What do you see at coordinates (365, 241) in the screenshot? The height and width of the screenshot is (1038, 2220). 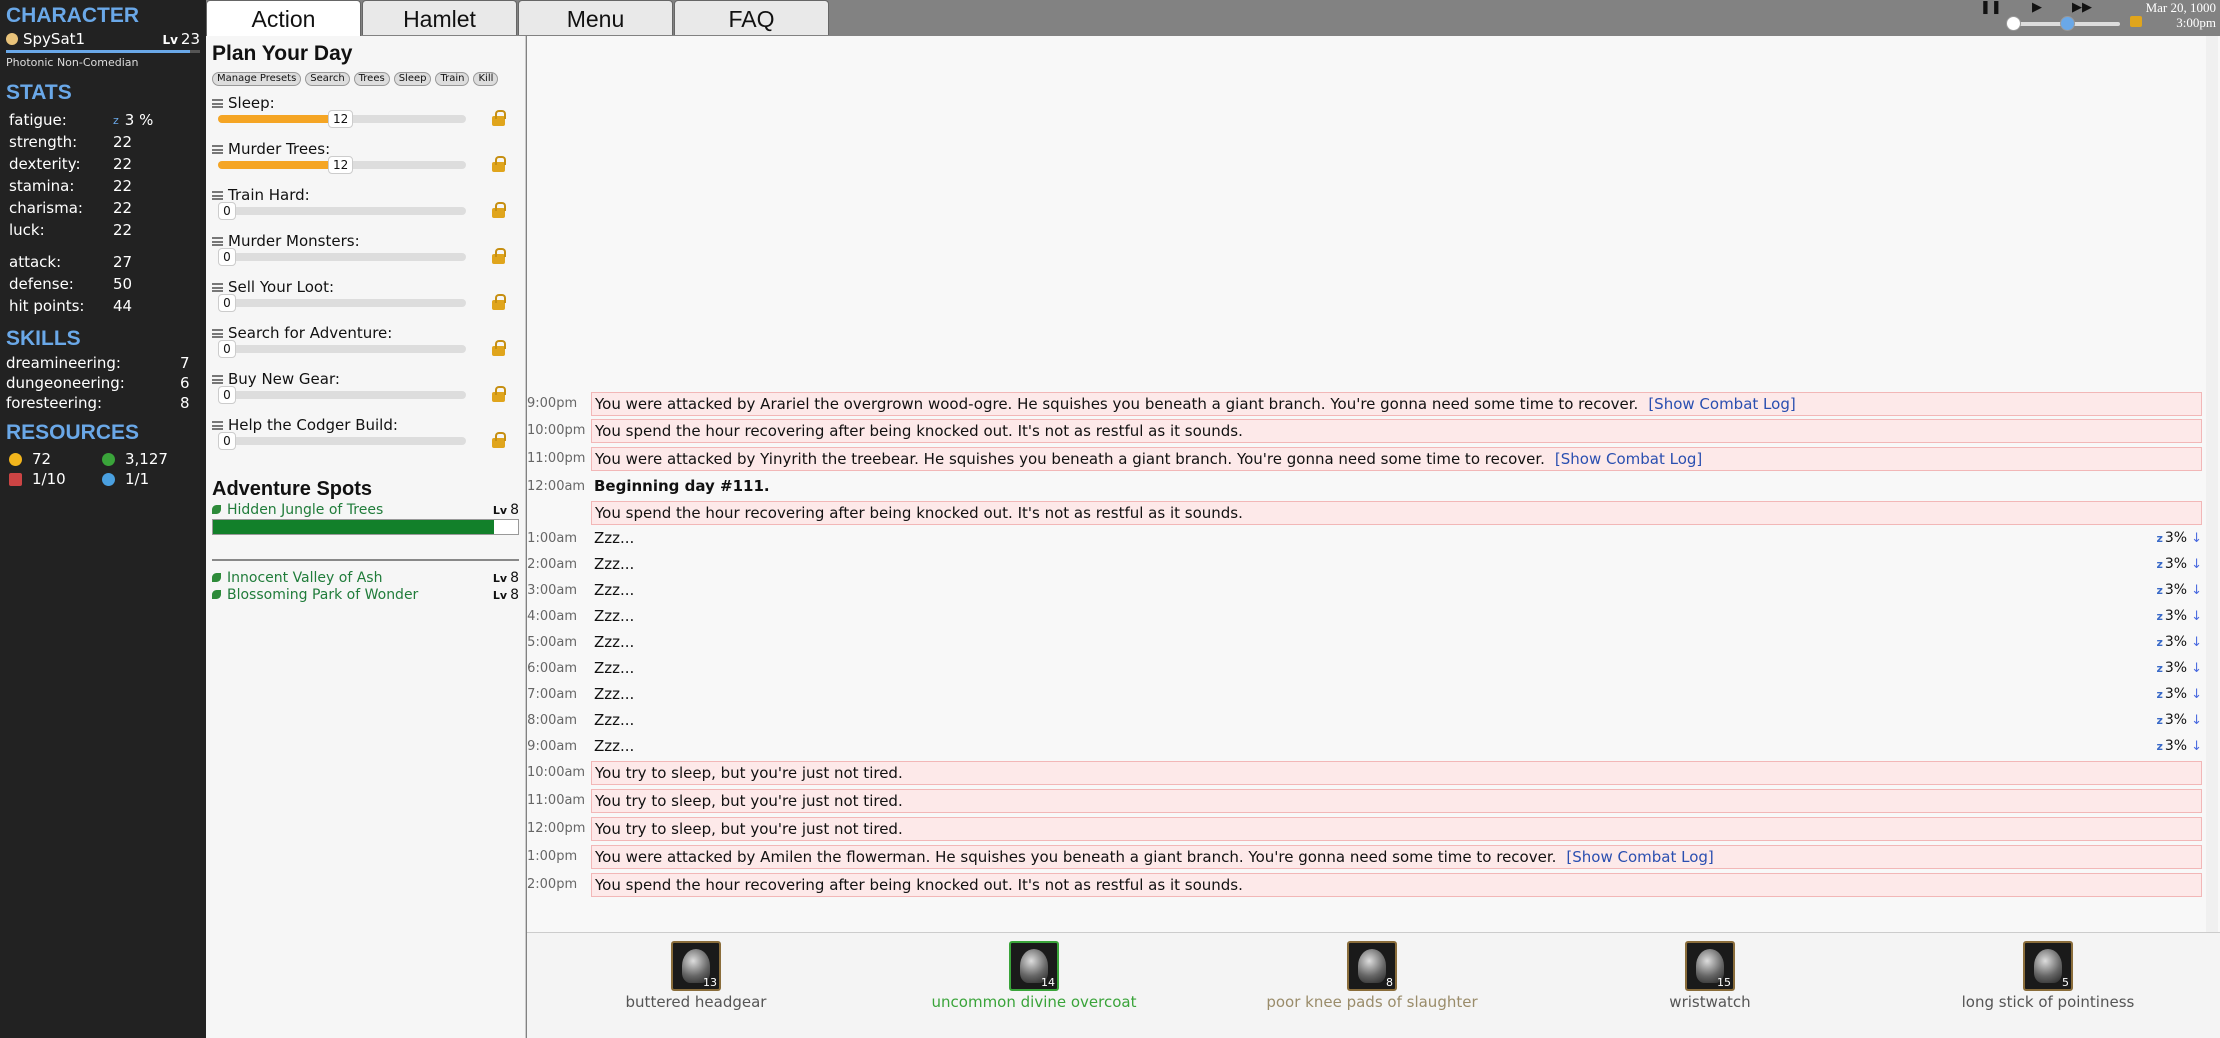 I see `activity-label: Murder Monsters:` at bounding box center [365, 241].